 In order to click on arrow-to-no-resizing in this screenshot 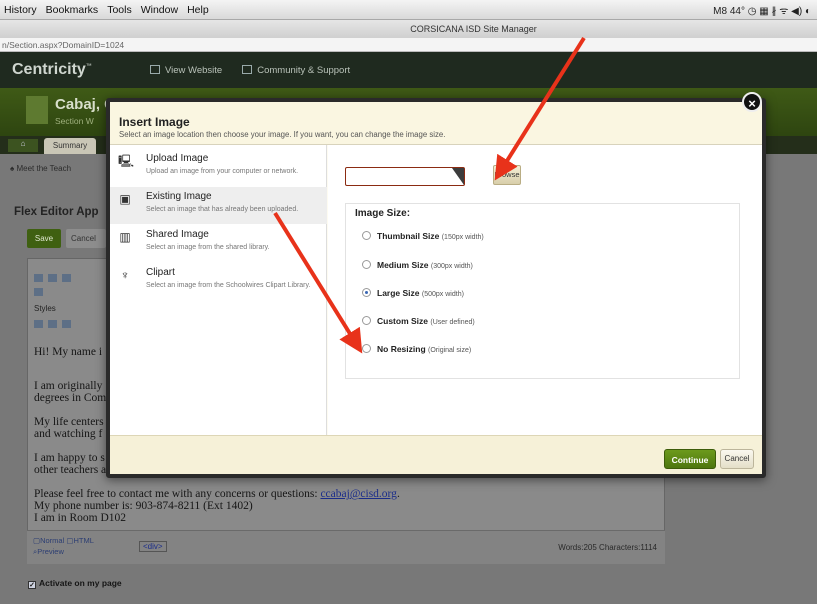, I will do `click(318, 282)`.